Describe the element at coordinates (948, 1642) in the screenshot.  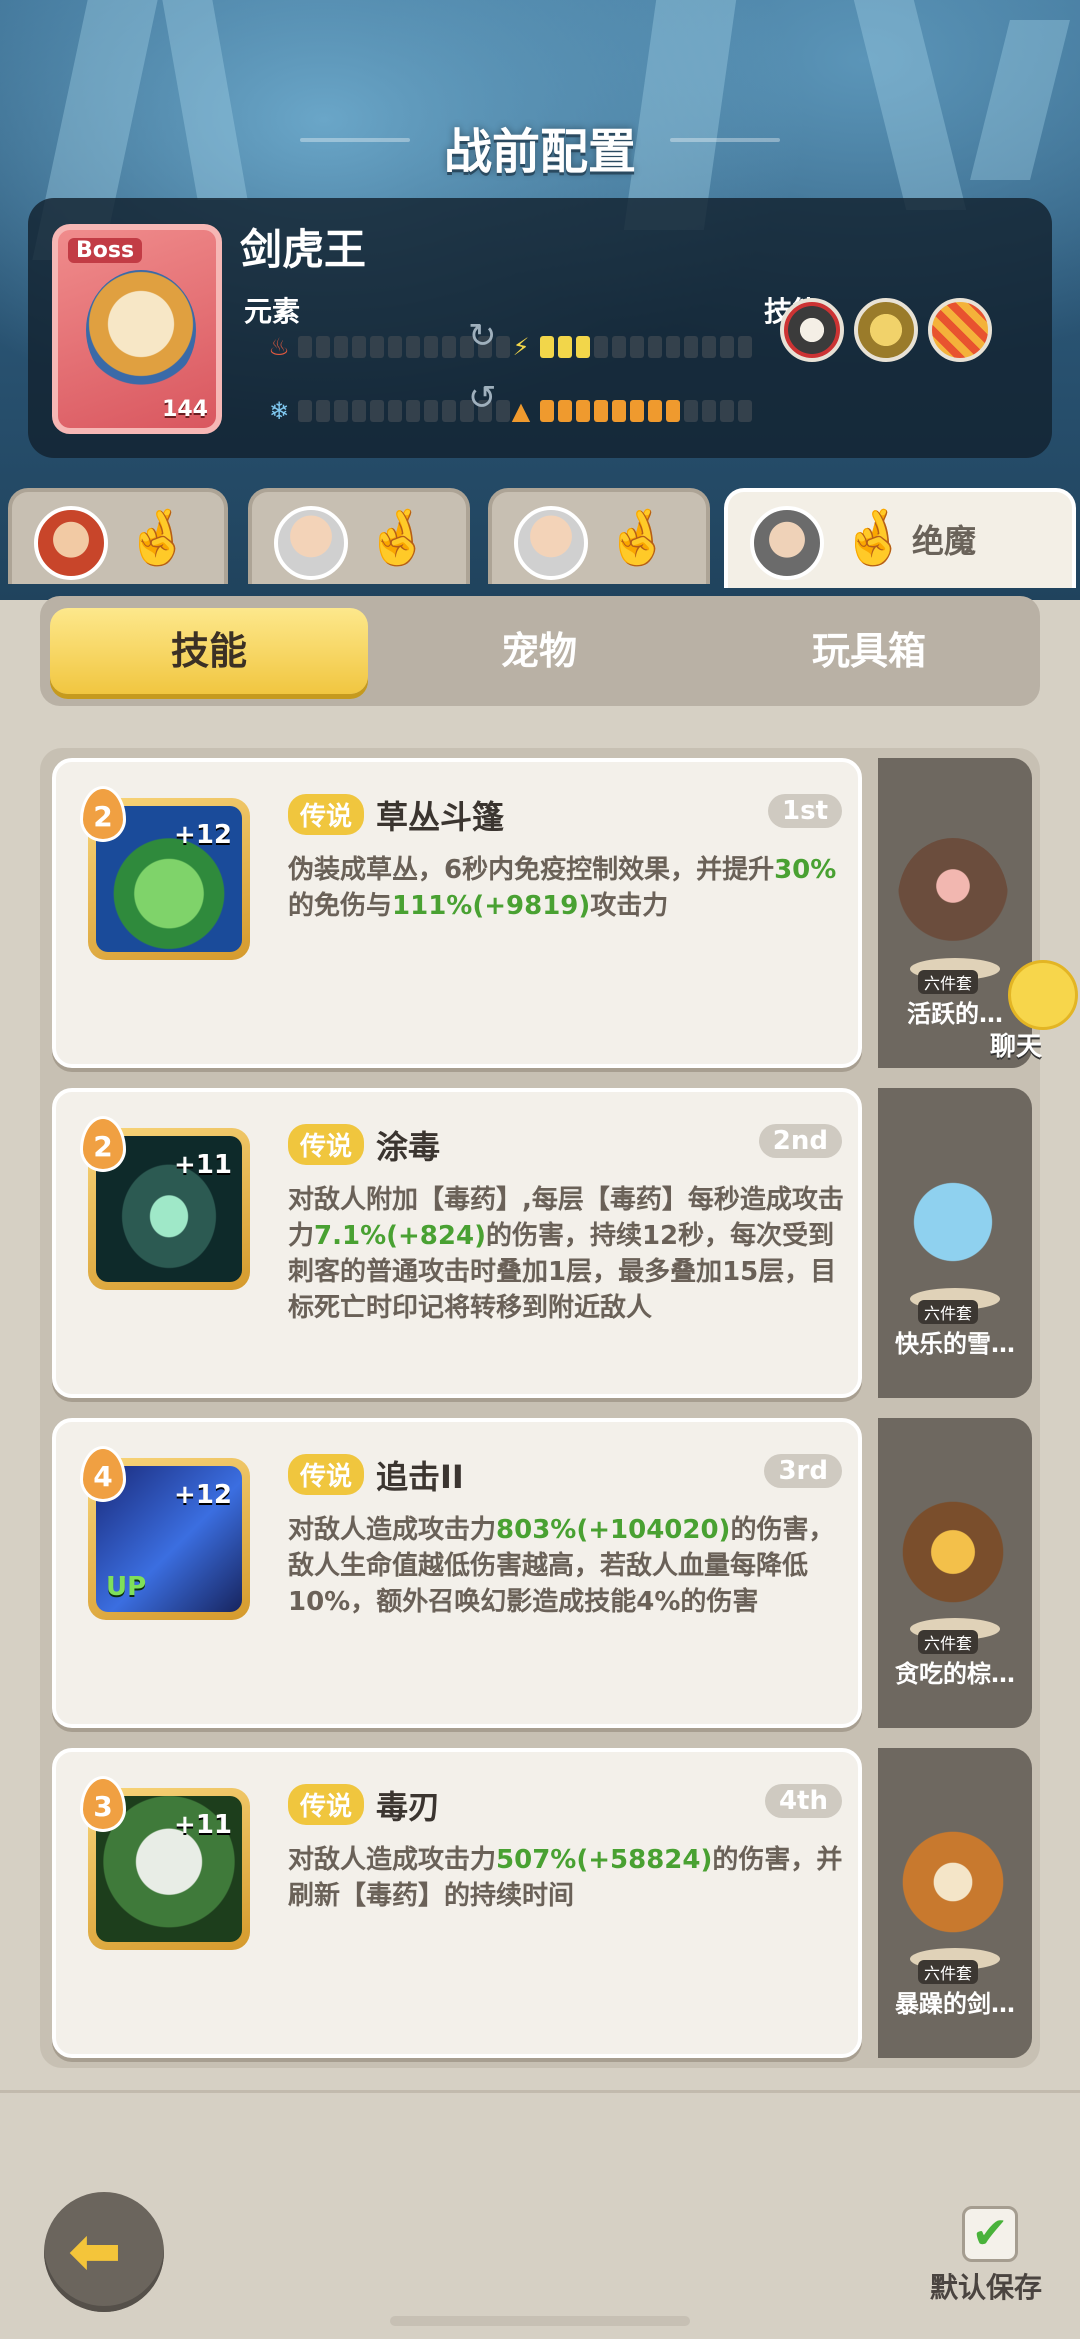
I see `pet-set-tag: 六件套` at that location.